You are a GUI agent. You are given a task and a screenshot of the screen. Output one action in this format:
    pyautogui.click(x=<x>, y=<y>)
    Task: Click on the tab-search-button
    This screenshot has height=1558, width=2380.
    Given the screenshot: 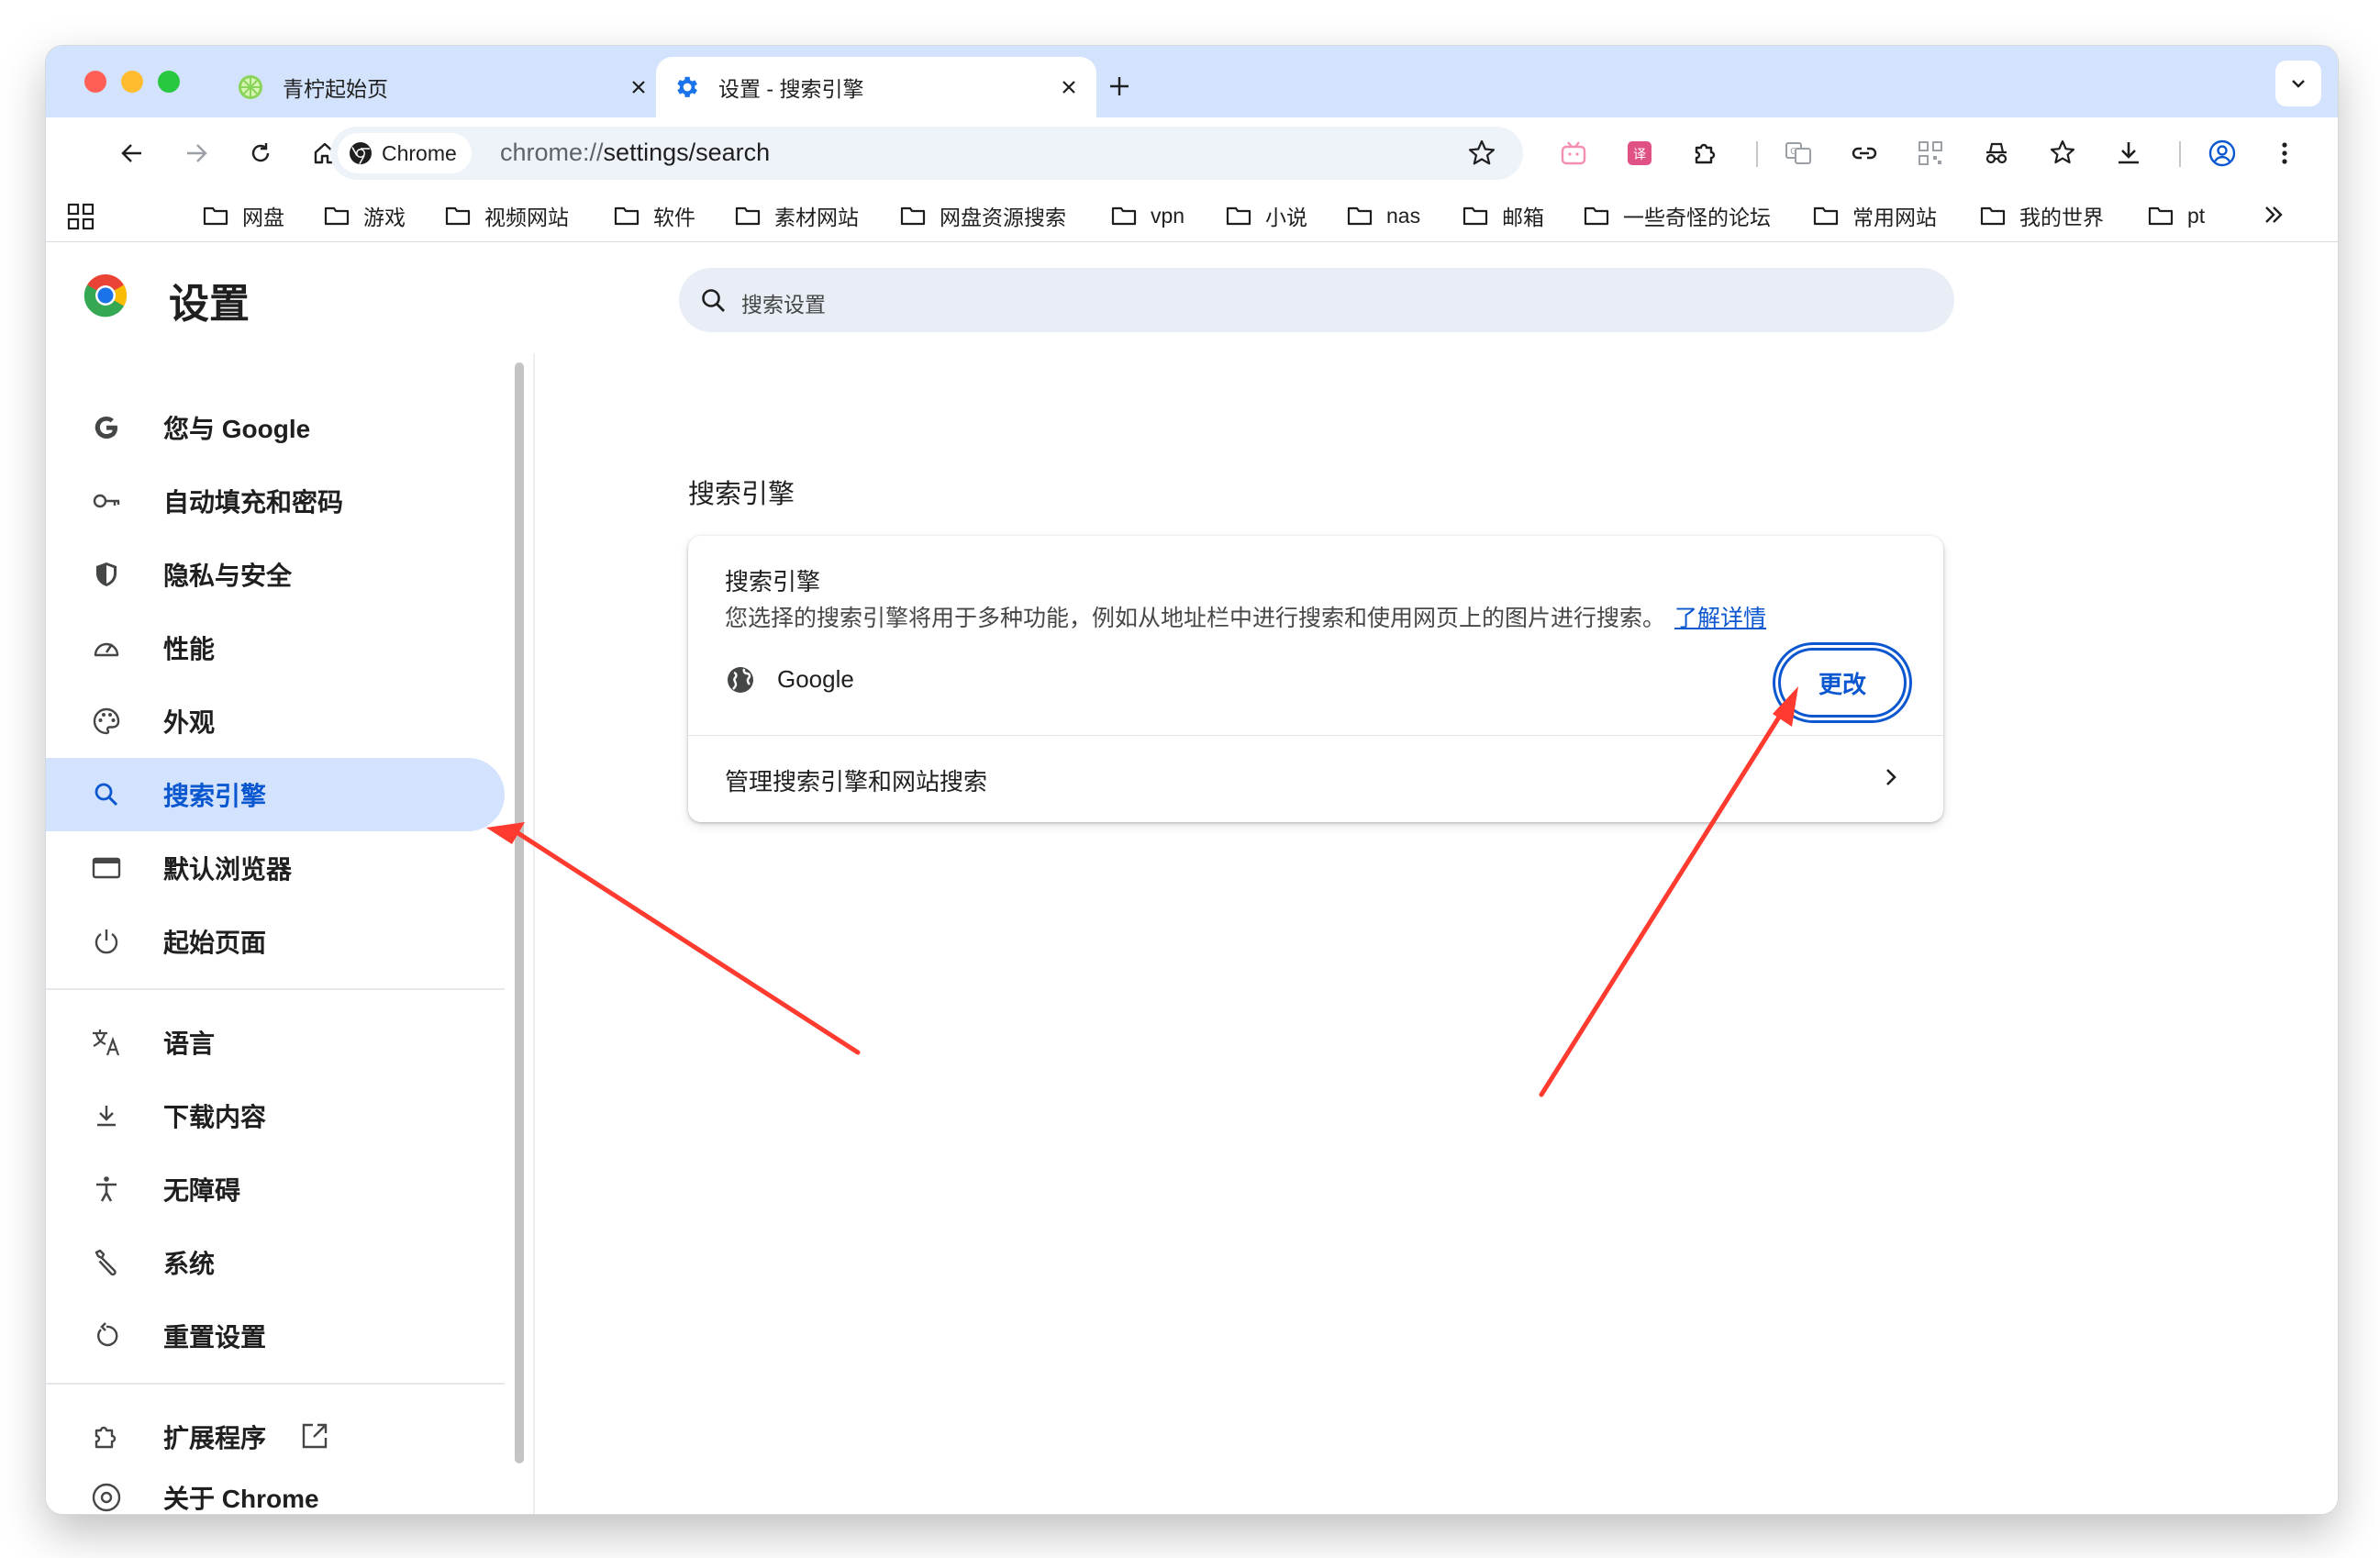 What is the action you would take?
    pyautogui.click(x=2298, y=83)
    